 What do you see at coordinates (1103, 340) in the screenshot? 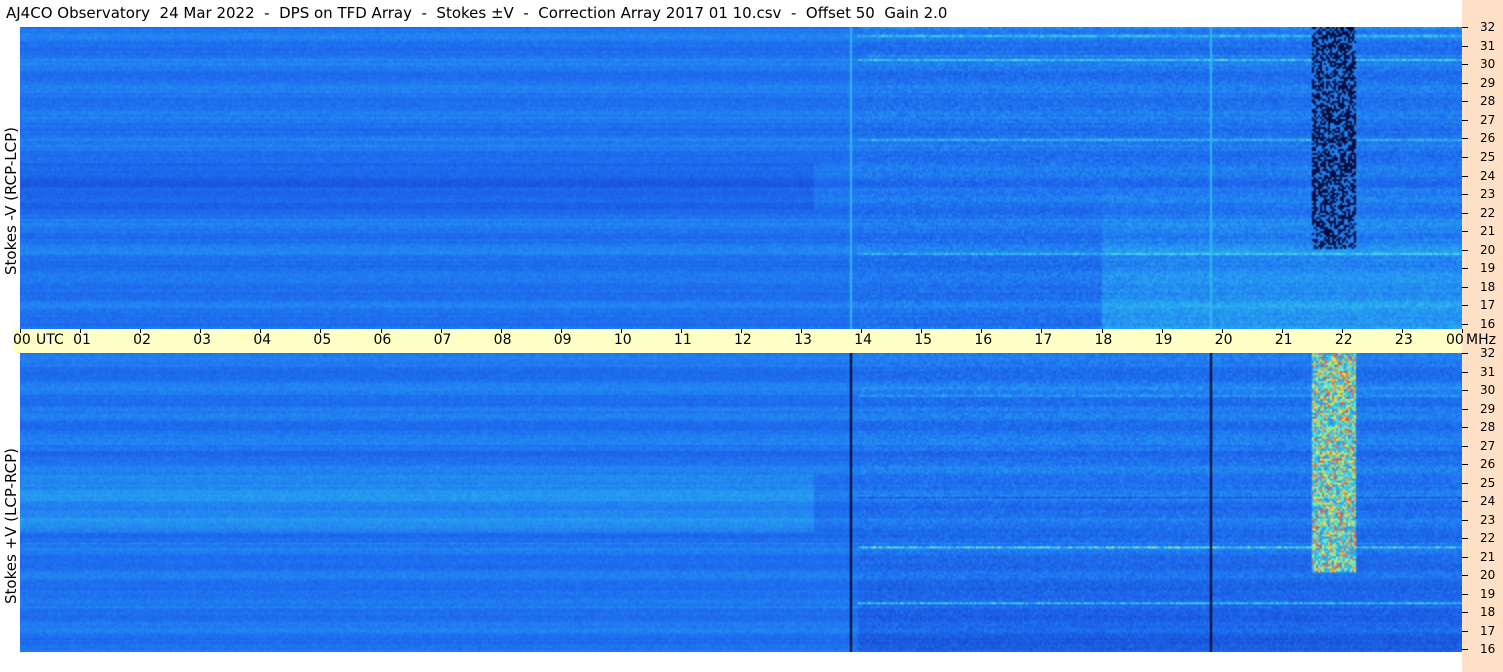
I see `time-tick-label: 18` at bounding box center [1103, 340].